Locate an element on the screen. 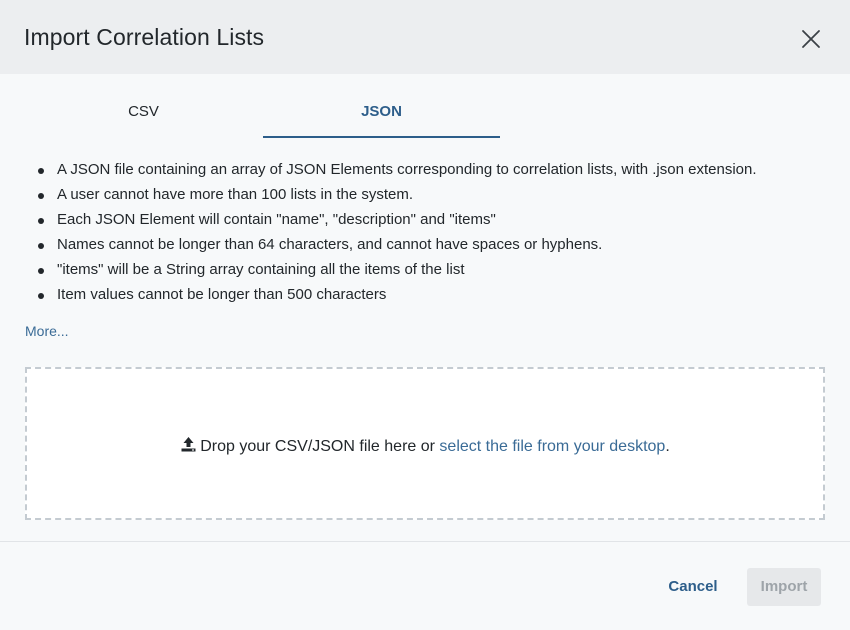 Image resolution: width=850 pixels, height=630 pixels. dialog-footer: Cancel Import is located at coordinates (425, 585).